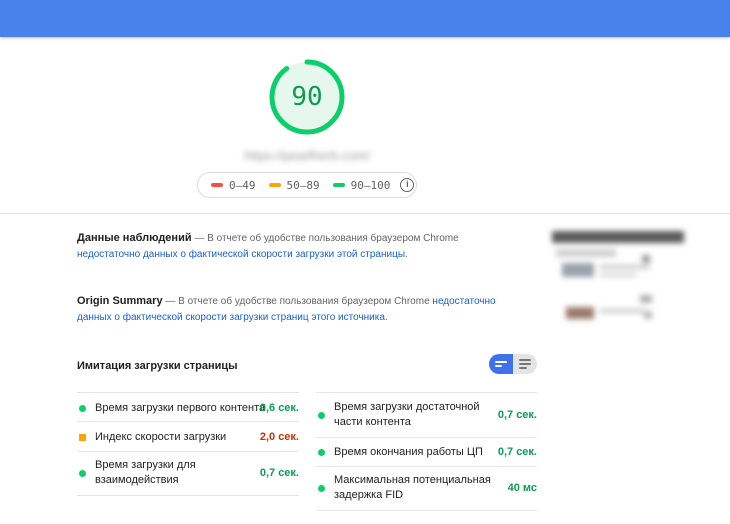 Image resolution: width=730 pixels, height=524 pixels. I want to click on score-legend: 0–49 50–89 90–100 i, so click(307, 185).